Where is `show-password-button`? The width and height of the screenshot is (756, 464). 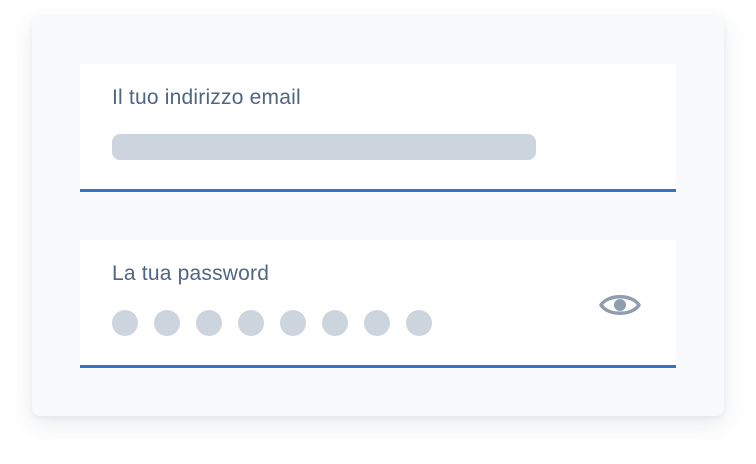
show-password-button is located at coordinates (620, 305).